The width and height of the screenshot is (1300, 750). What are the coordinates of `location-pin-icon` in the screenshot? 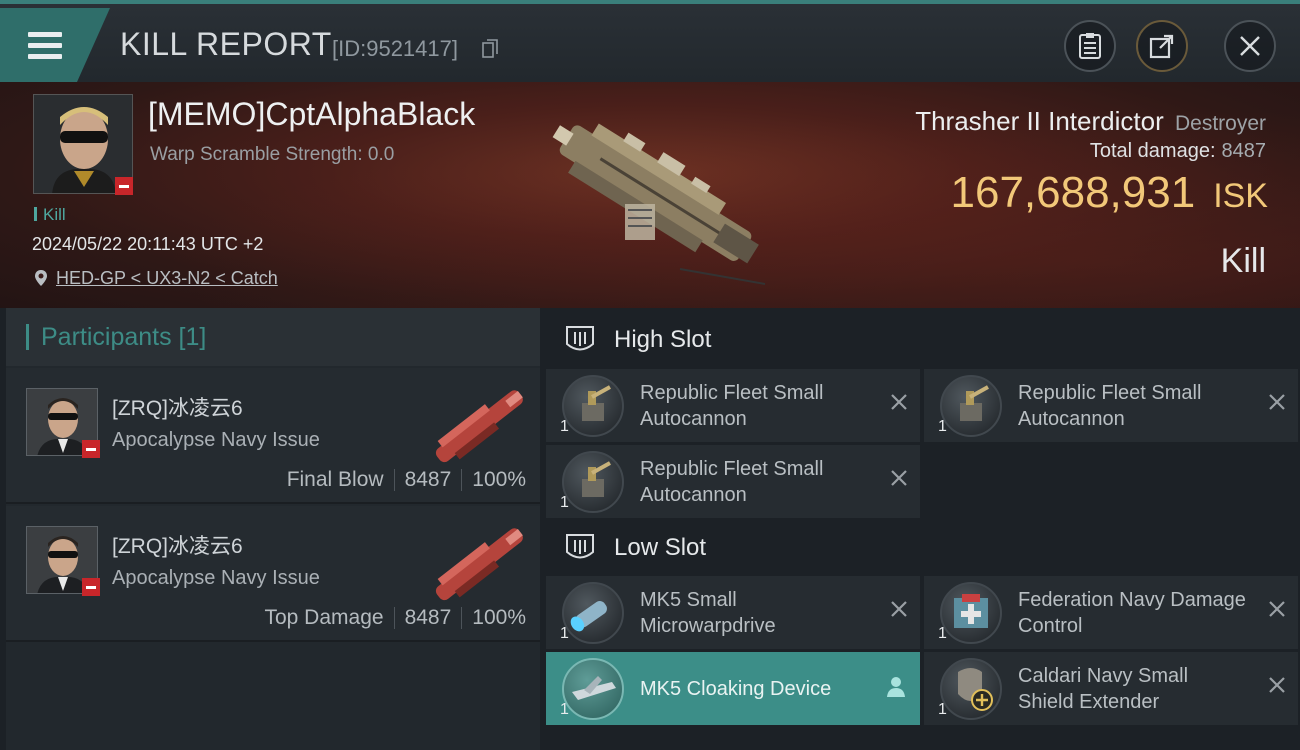 It's located at (41, 278).